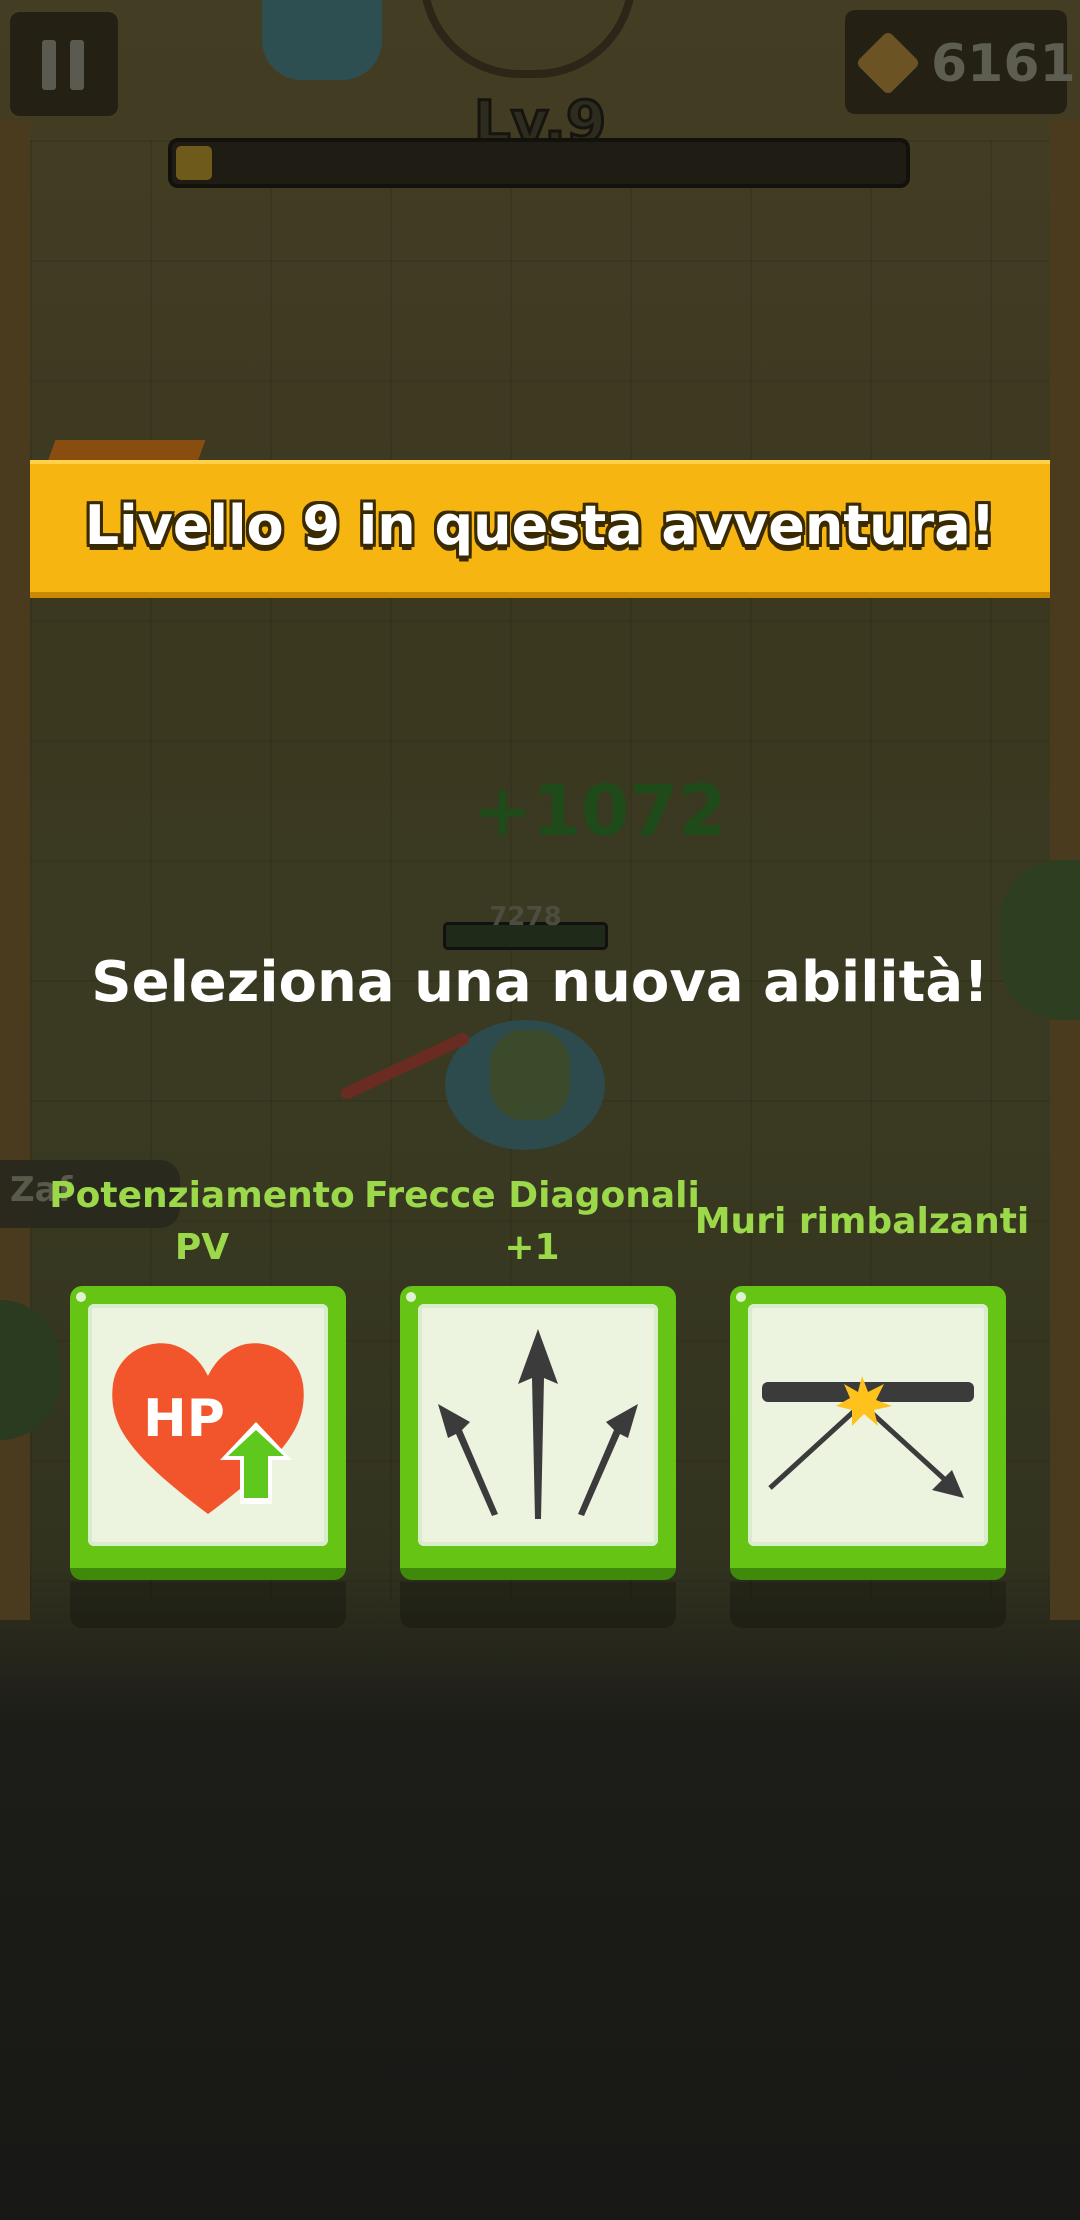 The image size is (1080, 2220). I want to click on diagonal-arrows-icon, so click(538, 1424).